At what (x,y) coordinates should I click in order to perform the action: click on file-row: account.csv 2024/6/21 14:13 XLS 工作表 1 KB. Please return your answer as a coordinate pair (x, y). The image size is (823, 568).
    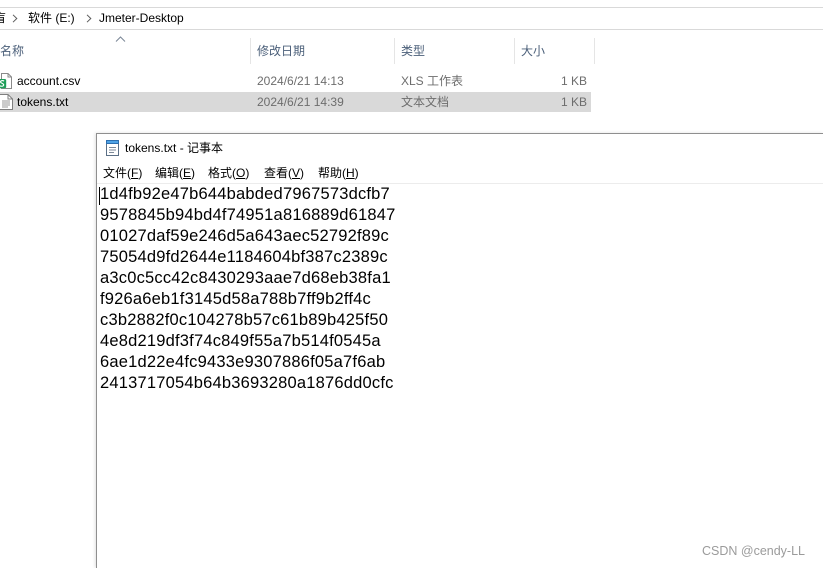
    Looking at the image, I should click on (295, 81).